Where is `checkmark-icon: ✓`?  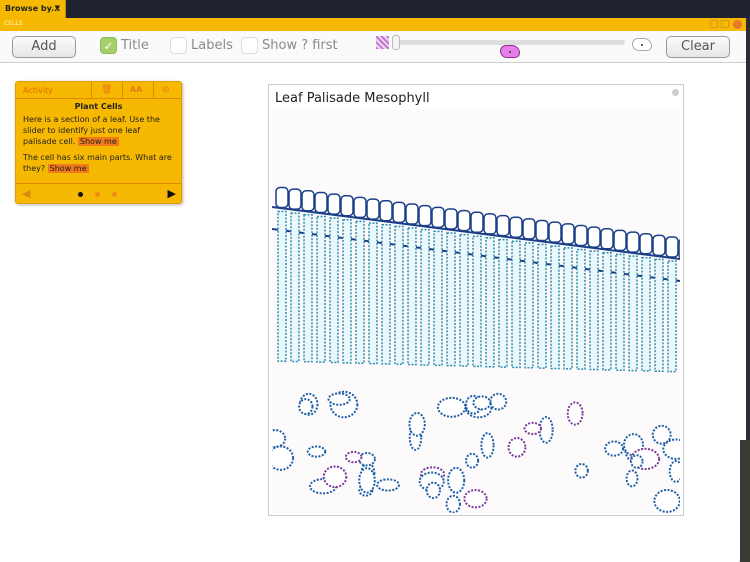
checkmark-icon: ✓ is located at coordinates (108, 46).